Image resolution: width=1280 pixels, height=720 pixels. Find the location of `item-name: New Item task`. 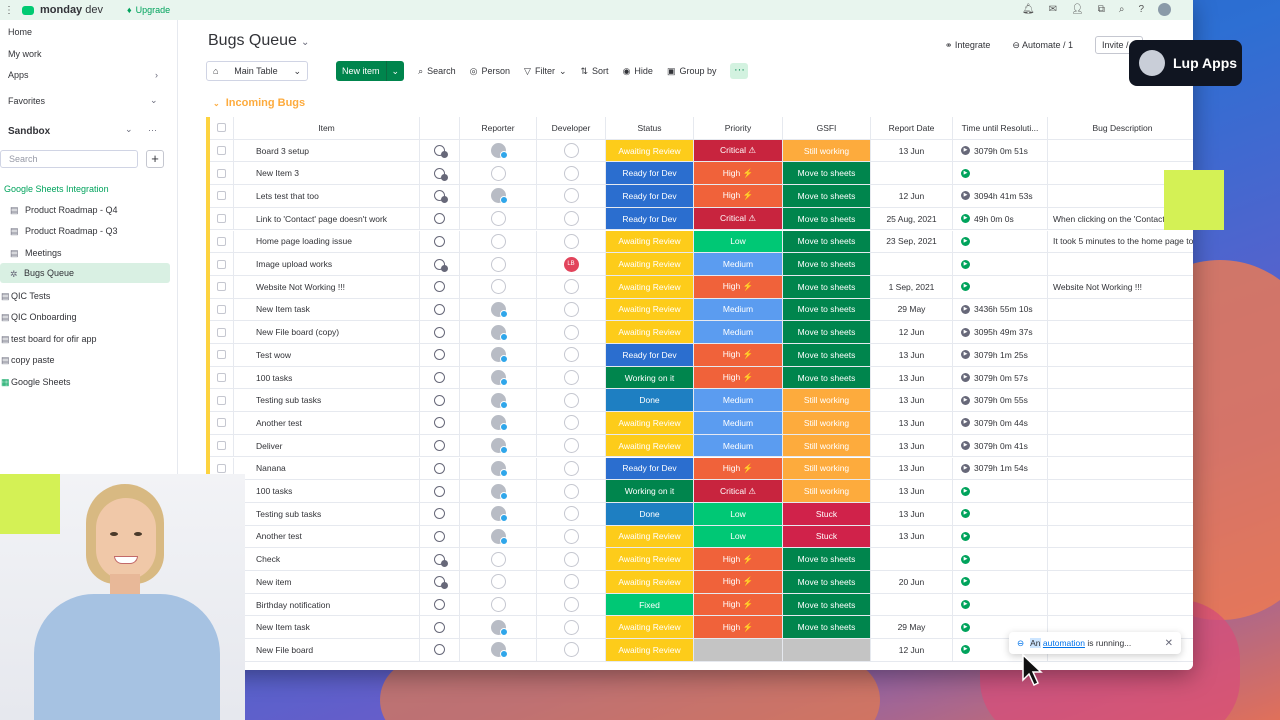

item-name: New Item task is located at coordinates (327, 627).